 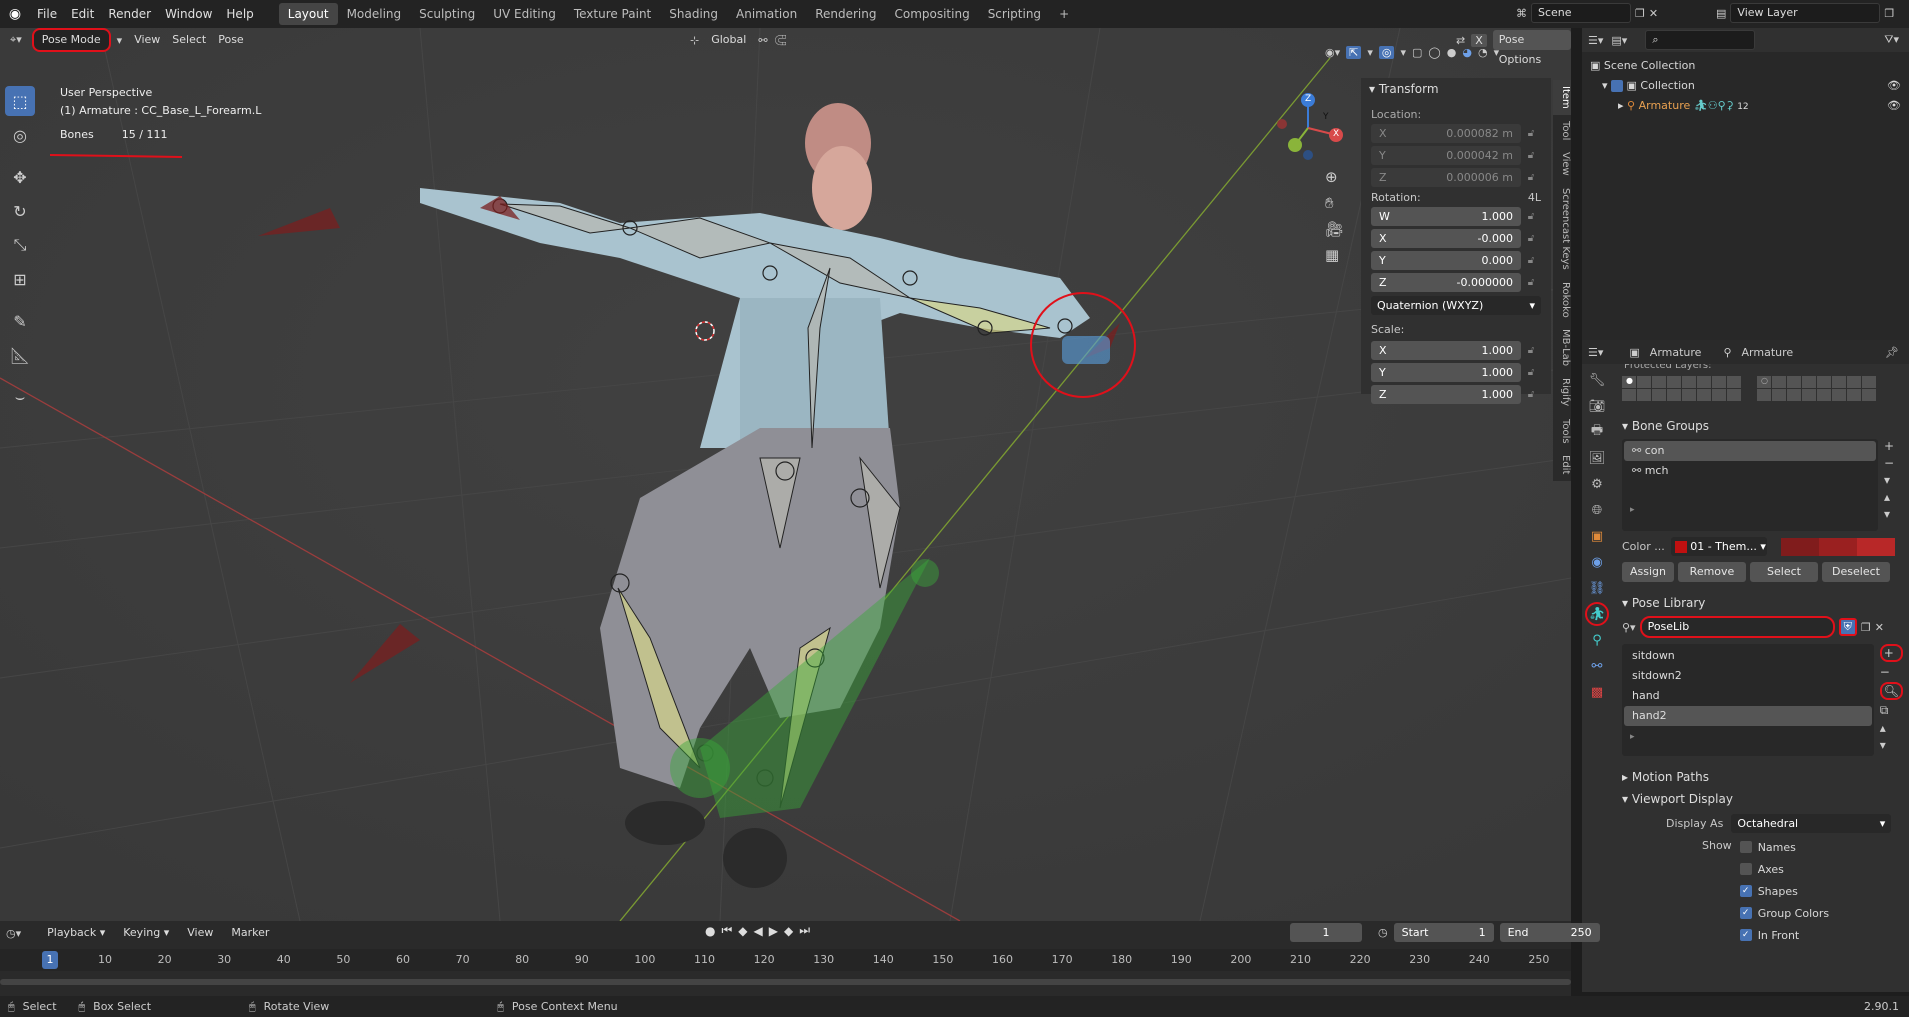 I want to click on select-box-tool-icon: ⬚, so click(x=20, y=101).